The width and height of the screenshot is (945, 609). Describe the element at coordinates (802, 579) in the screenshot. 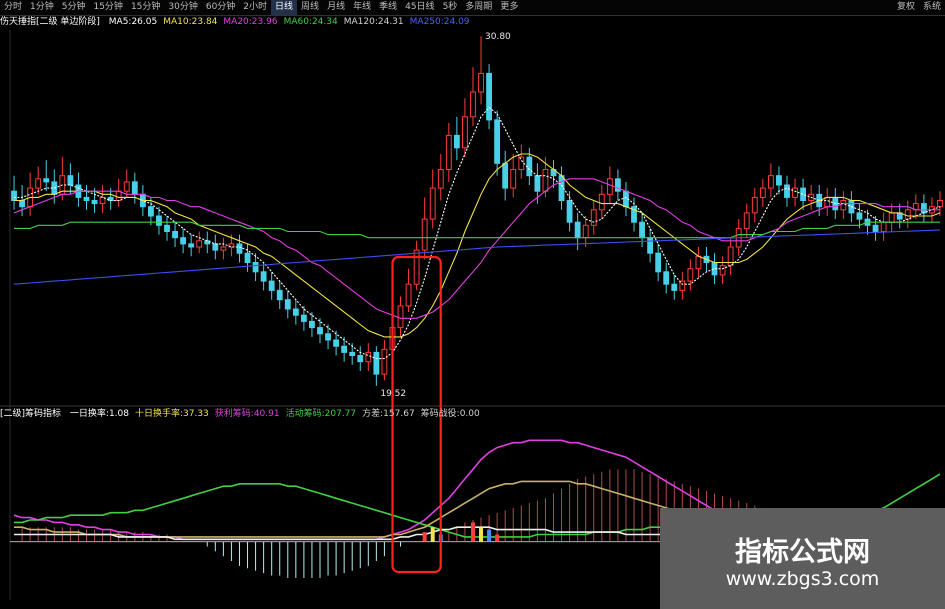

I see `watermark-url: www.zbgs3.com` at that location.